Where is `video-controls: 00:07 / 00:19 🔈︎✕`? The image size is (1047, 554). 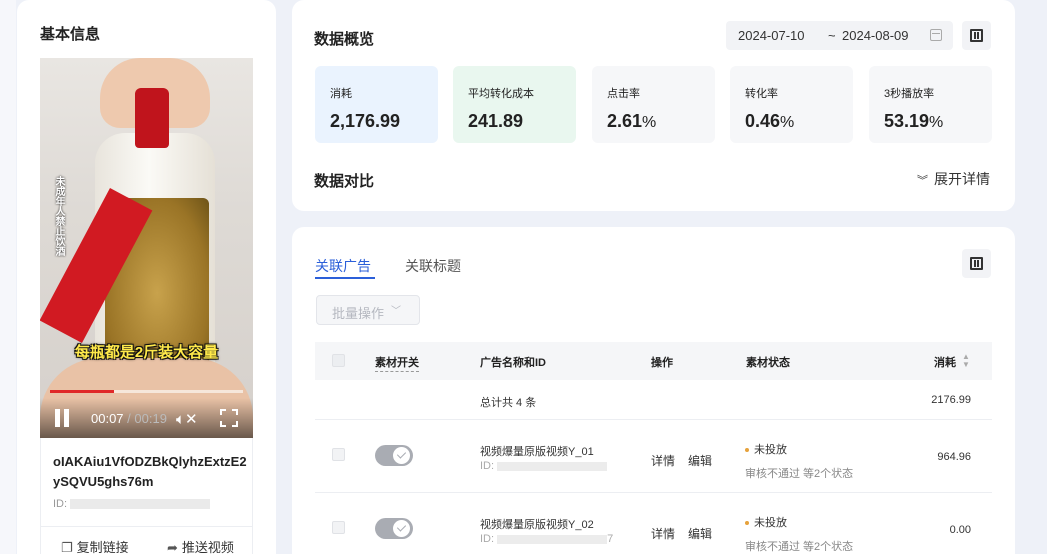 video-controls: 00:07 / 00:19 🔈︎✕ is located at coordinates (146, 418).